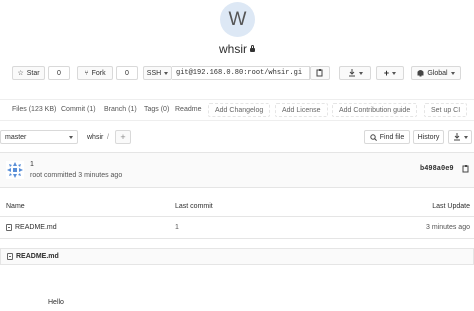 This screenshot has width=474, height=311. Describe the element at coordinates (451, 206) in the screenshot. I see `column-header-last-update: Last Update` at that location.